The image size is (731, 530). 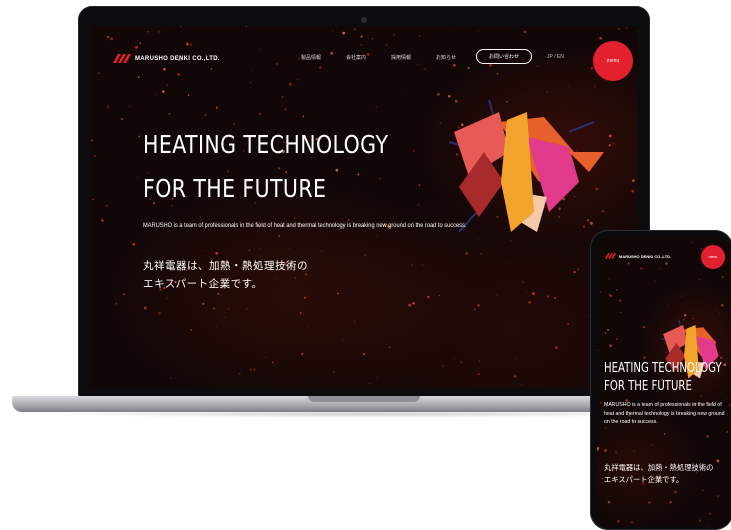 What do you see at coordinates (504, 56) in the screenshot?
I see `contact-button: お問い合わせ` at bounding box center [504, 56].